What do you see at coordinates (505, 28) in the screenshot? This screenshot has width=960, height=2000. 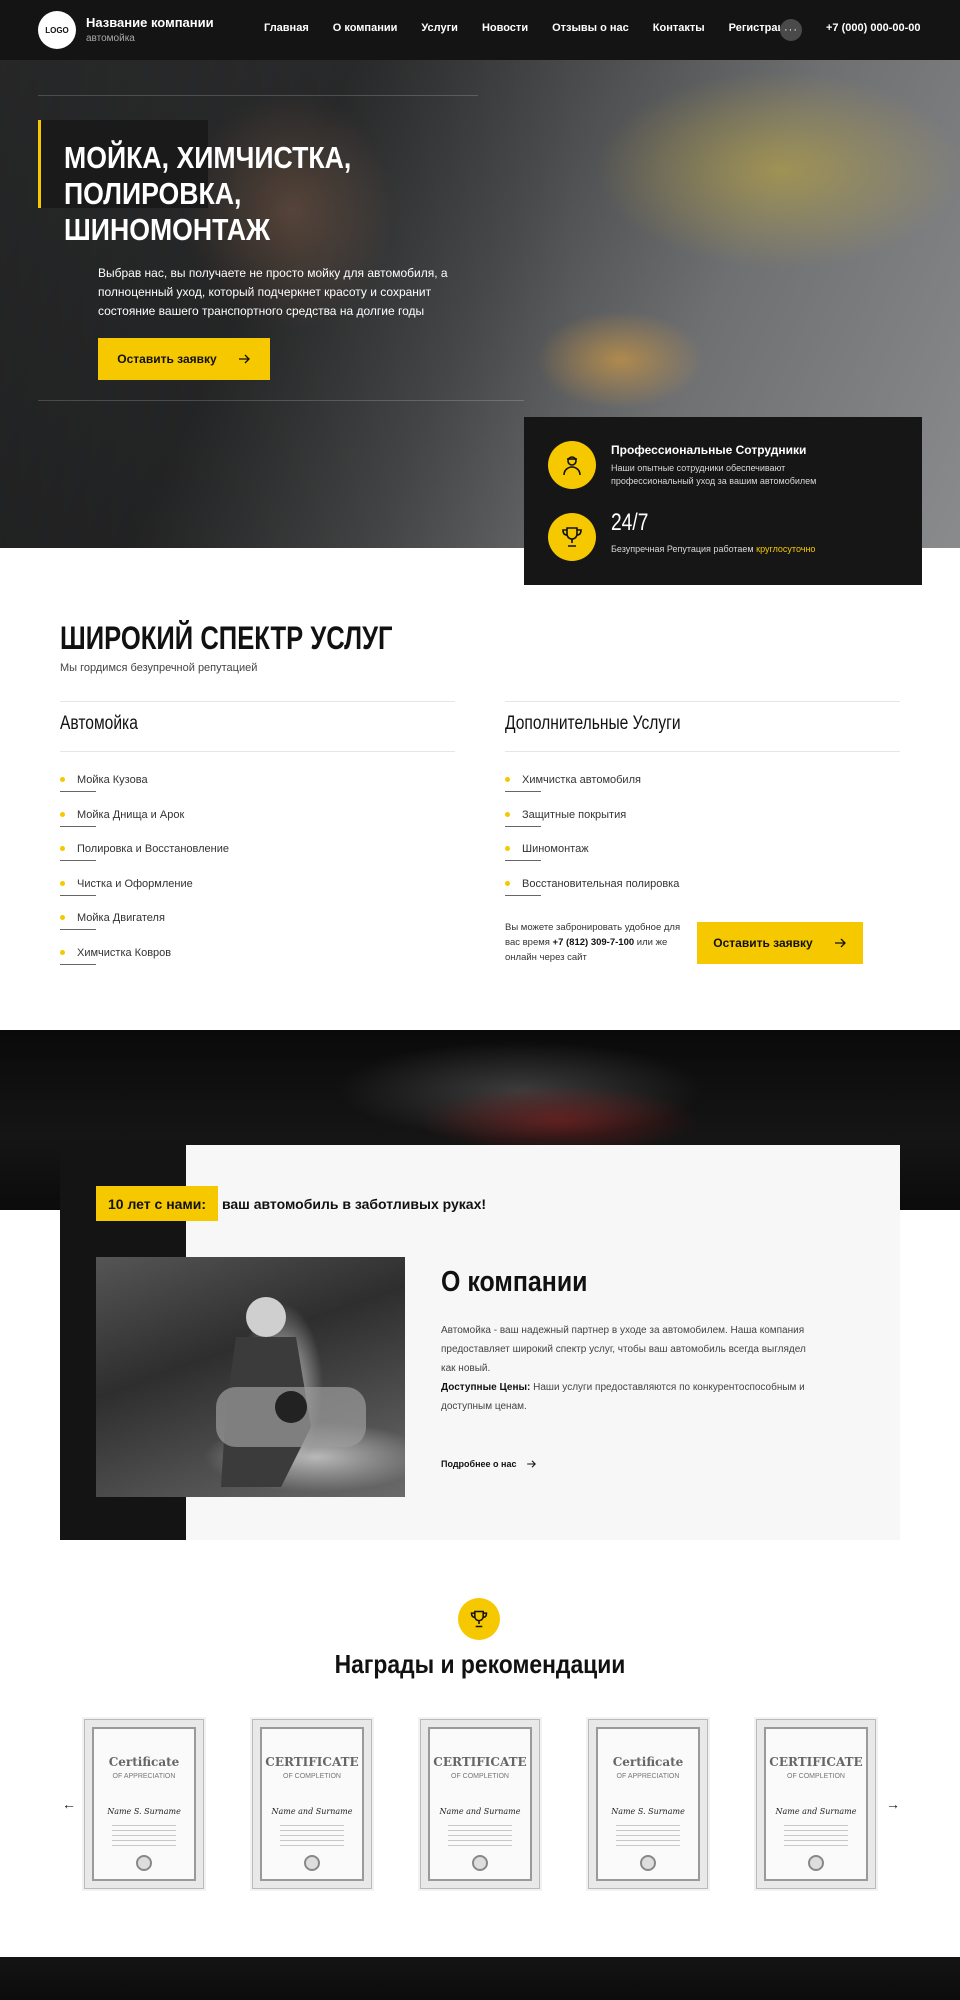 I see `nav-news: Новости` at bounding box center [505, 28].